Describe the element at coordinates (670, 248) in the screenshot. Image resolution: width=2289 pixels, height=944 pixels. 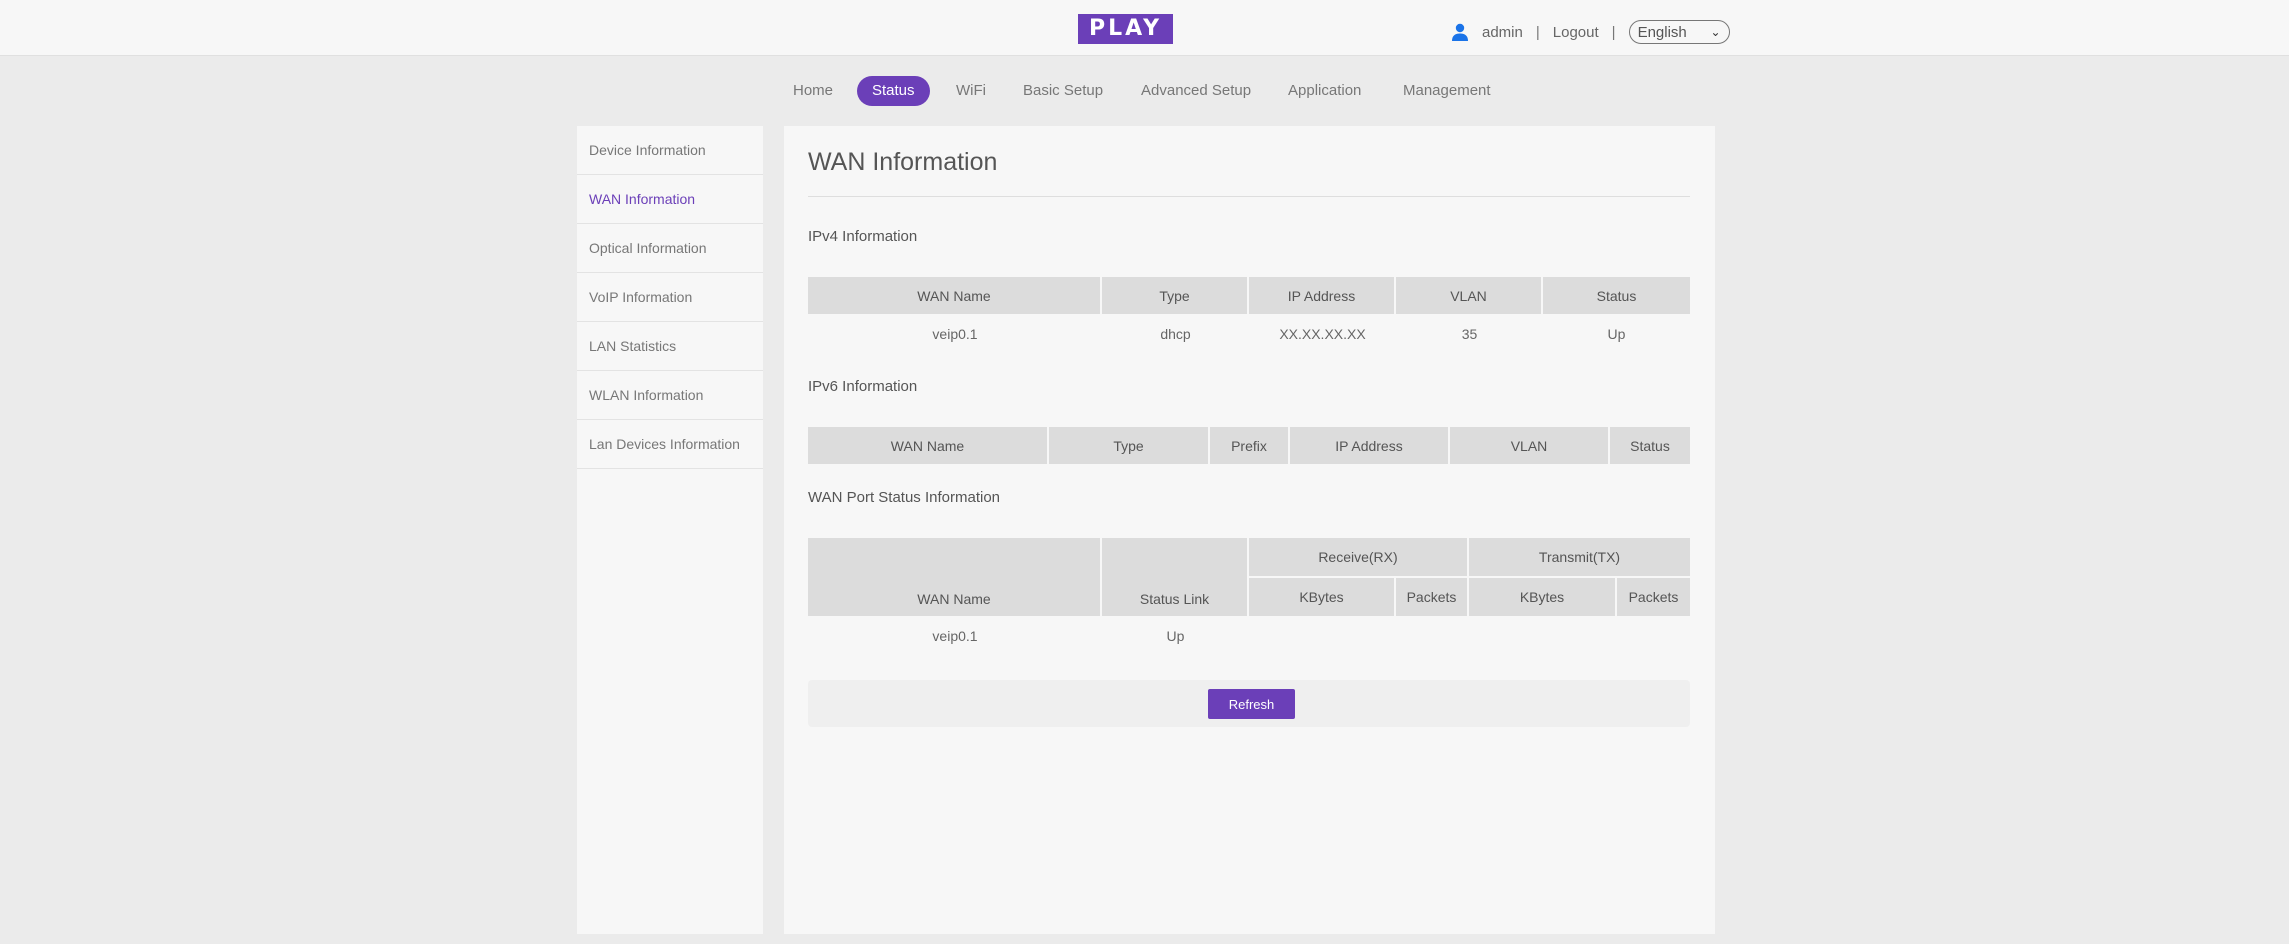
I see `sidebar-item-optical-information: Optical Information` at that location.